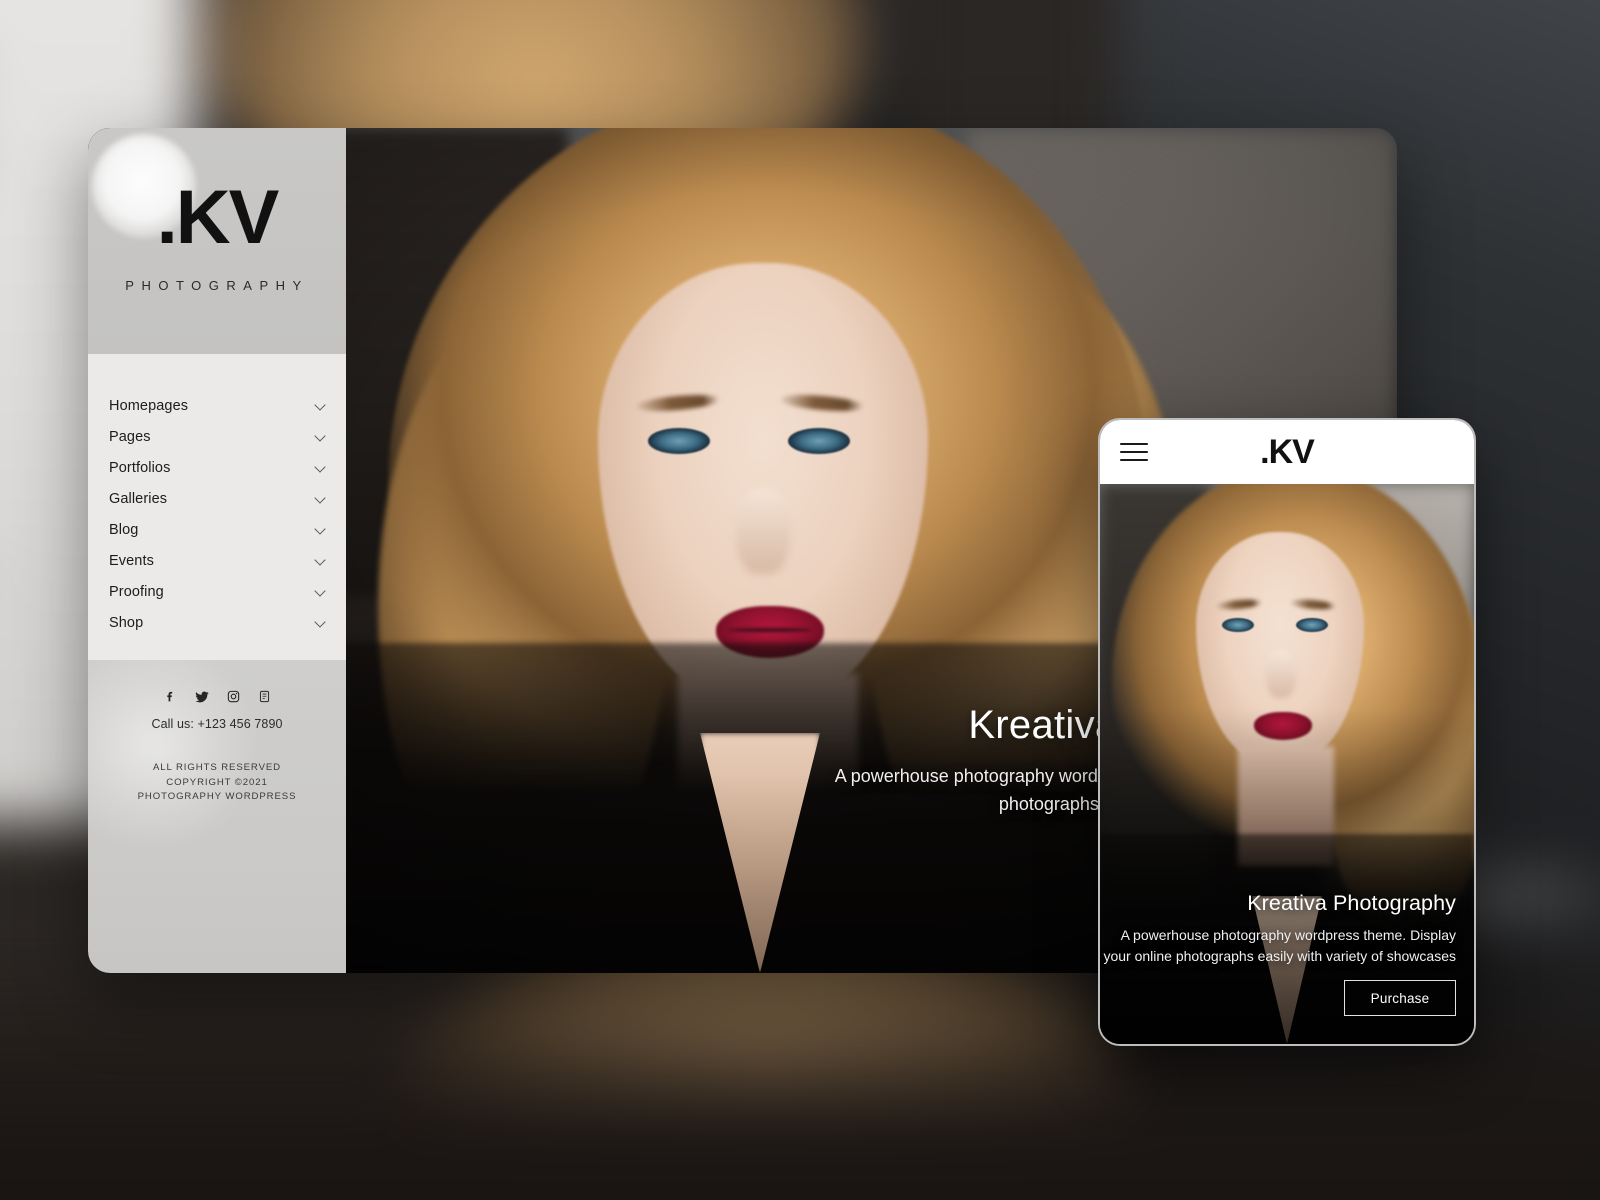 The image size is (1600, 1200). What do you see at coordinates (138, 498) in the screenshot?
I see `sidebar-item-label: Galleries` at bounding box center [138, 498].